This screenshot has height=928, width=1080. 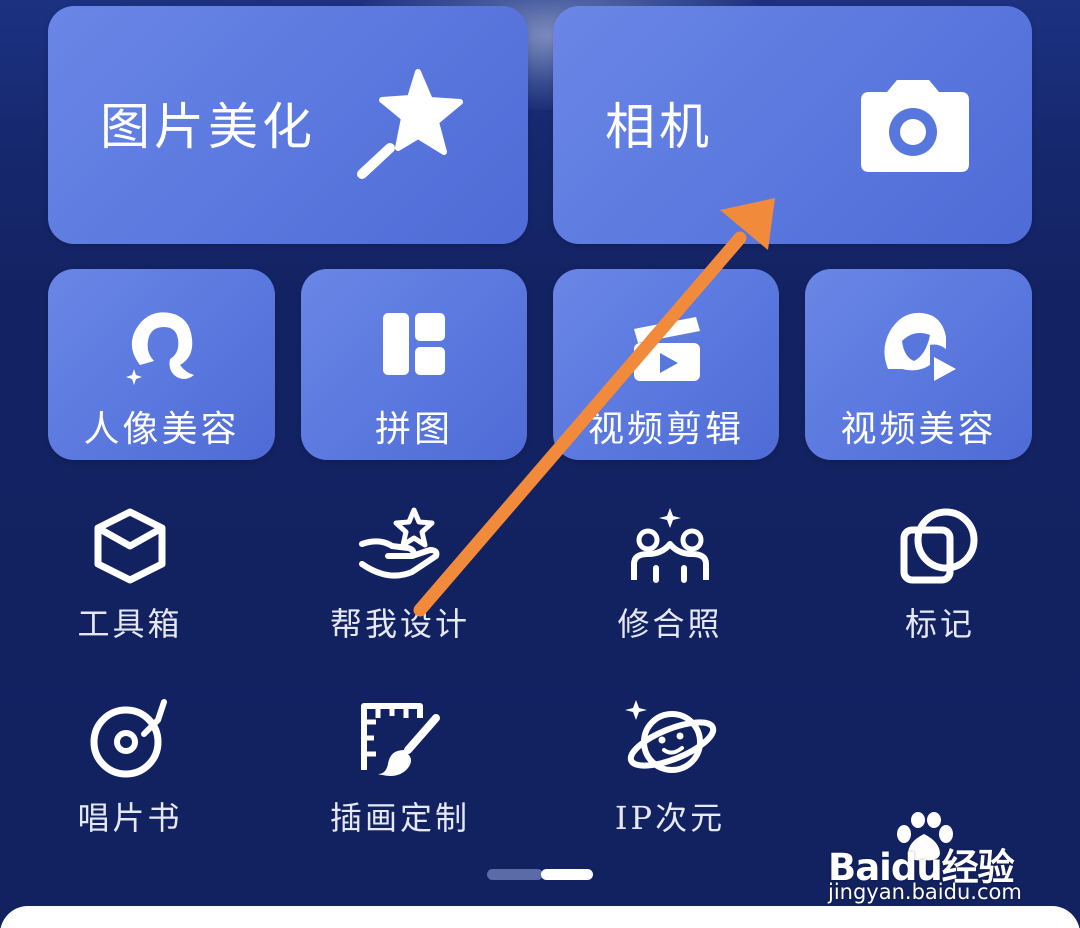 I want to click on watermark-url: jingyan.baidu.com, so click(x=925, y=892).